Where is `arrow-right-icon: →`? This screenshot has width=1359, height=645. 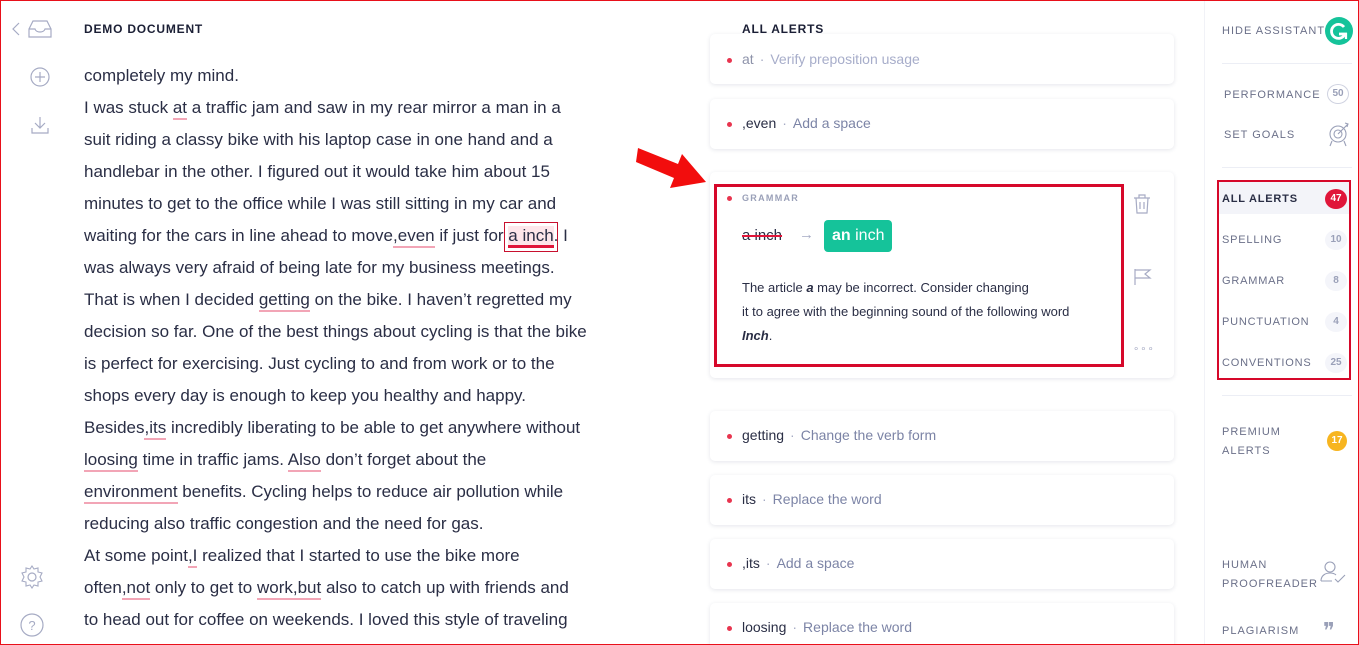
arrow-right-icon: → is located at coordinates (806, 234).